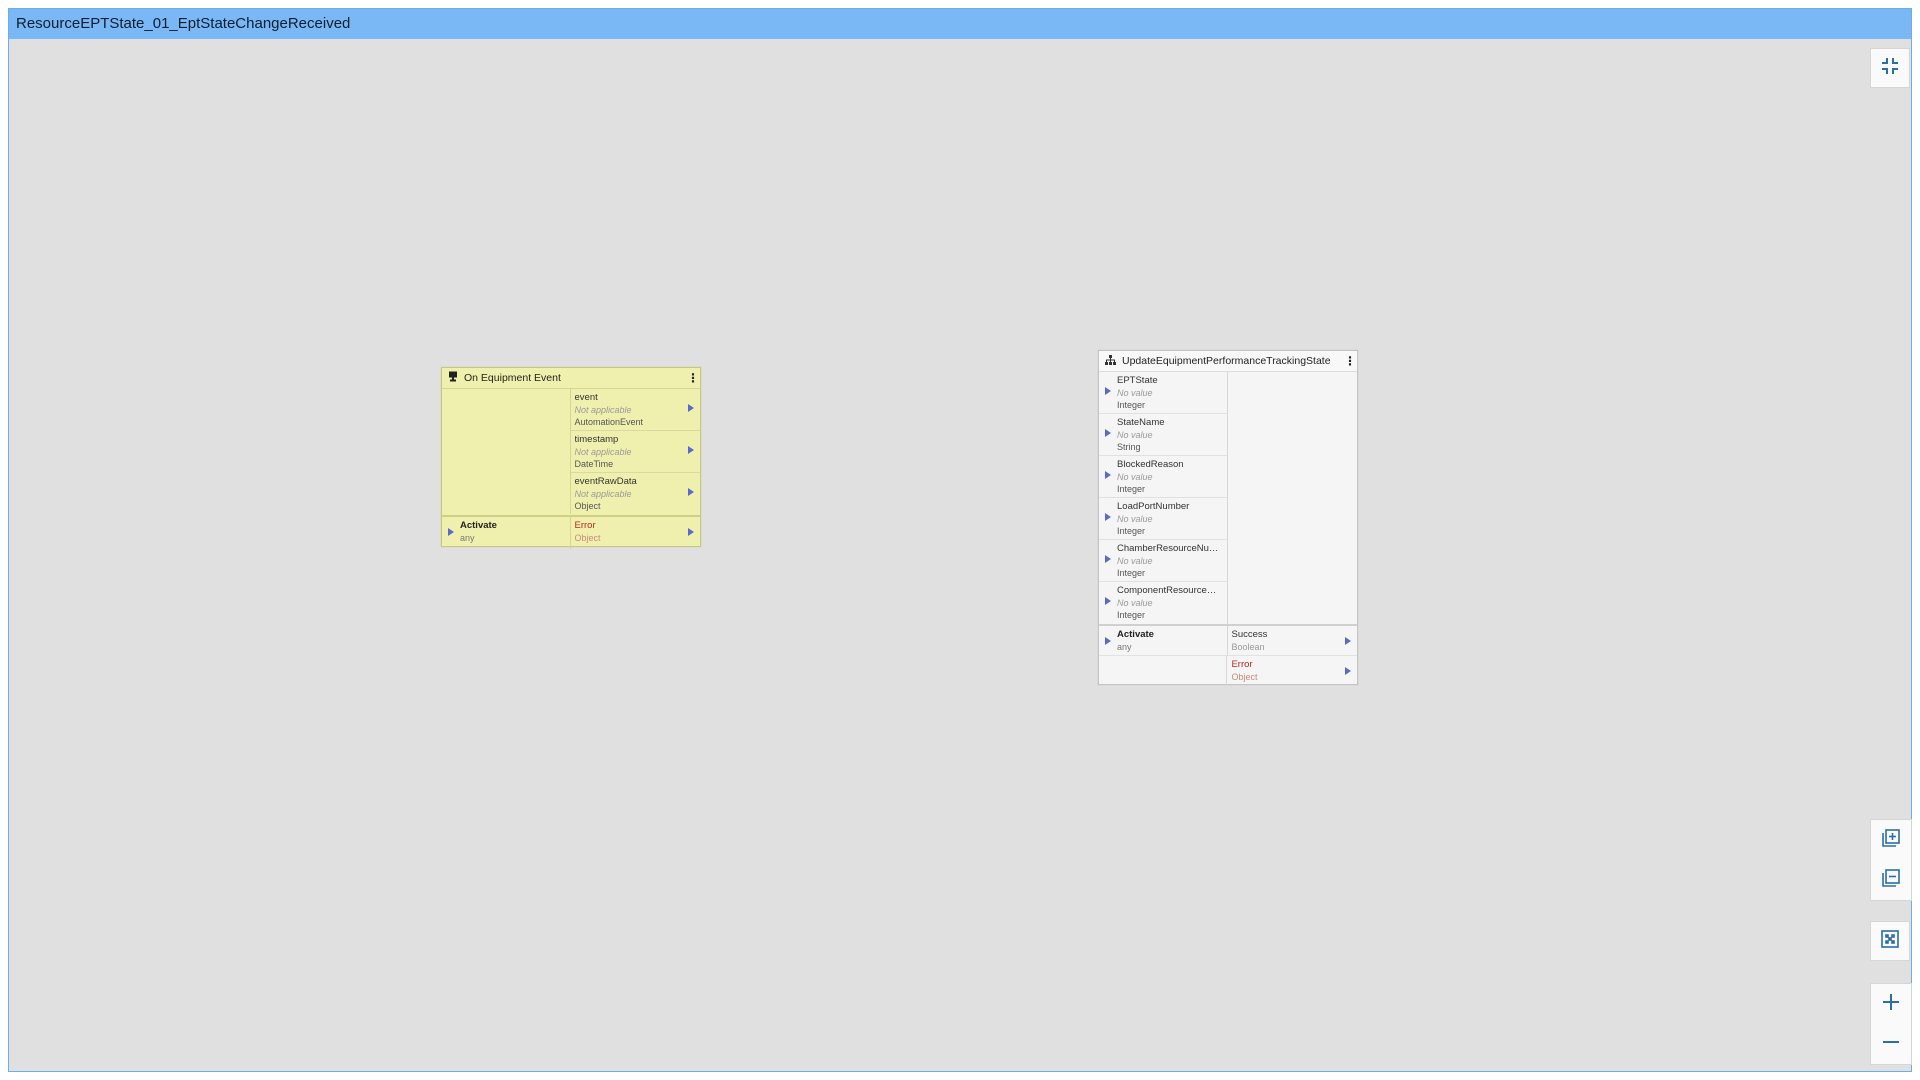 The image size is (1920, 1080). Describe the element at coordinates (1163, 671) in the screenshot. I see `empty-cell` at that location.